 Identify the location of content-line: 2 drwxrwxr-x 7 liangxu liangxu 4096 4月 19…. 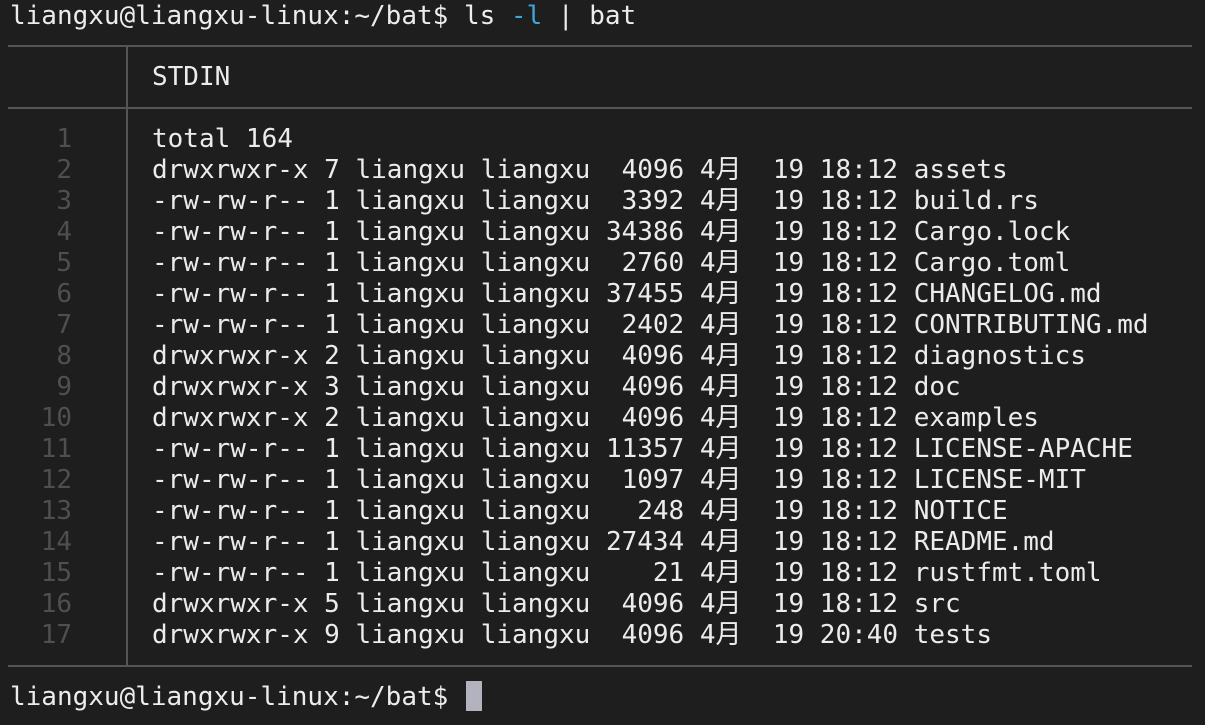
(602, 170).